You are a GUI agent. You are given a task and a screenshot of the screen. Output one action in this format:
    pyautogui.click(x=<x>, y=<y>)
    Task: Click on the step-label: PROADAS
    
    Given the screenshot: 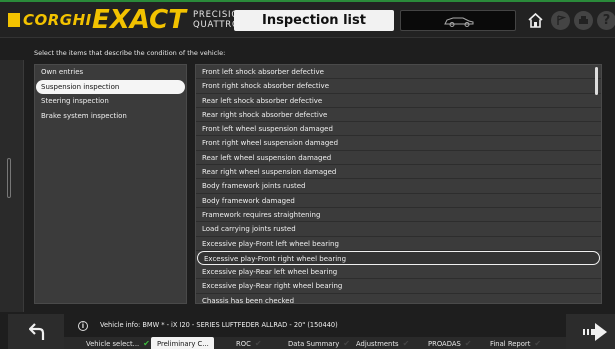 What is the action you would take?
    pyautogui.click(x=444, y=344)
    